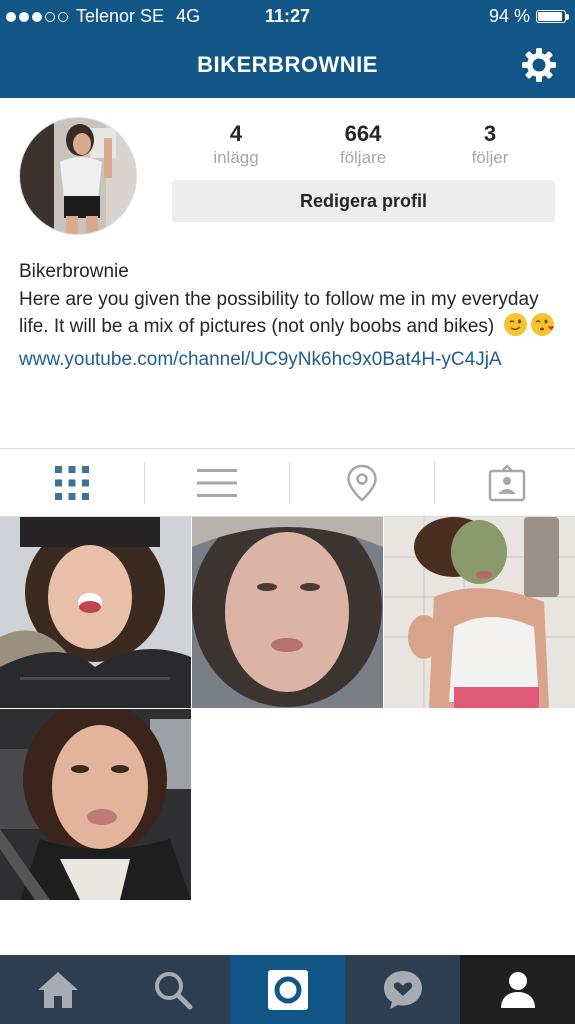 This screenshot has height=1024, width=575. I want to click on home-icon, so click(57, 989).